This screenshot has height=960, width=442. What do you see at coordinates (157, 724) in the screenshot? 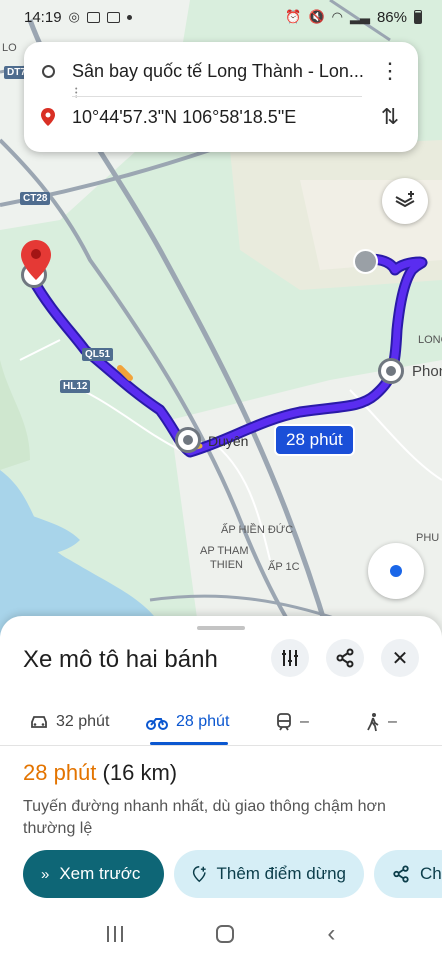
I see `motorbike-icon` at bounding box center [157, 724].